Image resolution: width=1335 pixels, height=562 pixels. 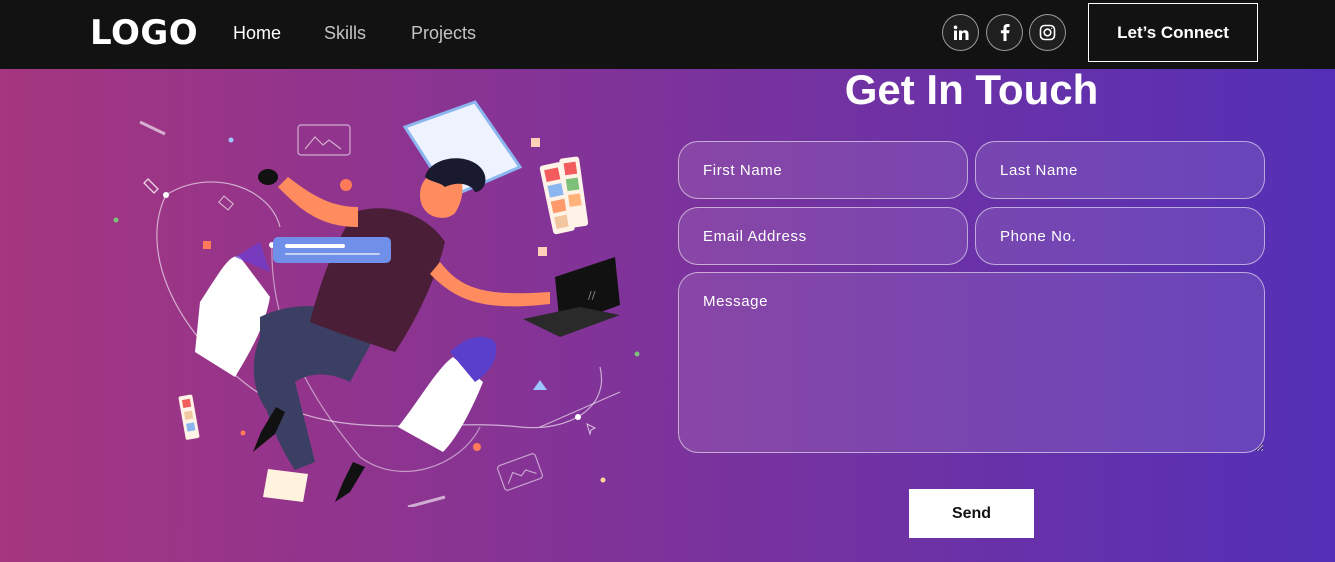 What do you see at coordinates (823, 170) in the screenshot?
I see `first-name-input` at bounding box center [823, 170].